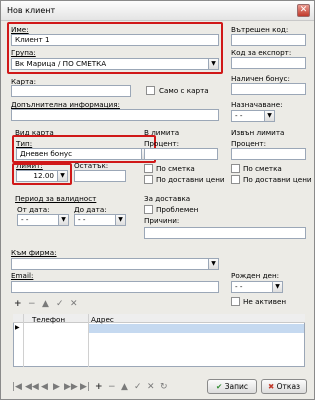  I want to click on nav-edit-icon: ▲, so click(124, 387).